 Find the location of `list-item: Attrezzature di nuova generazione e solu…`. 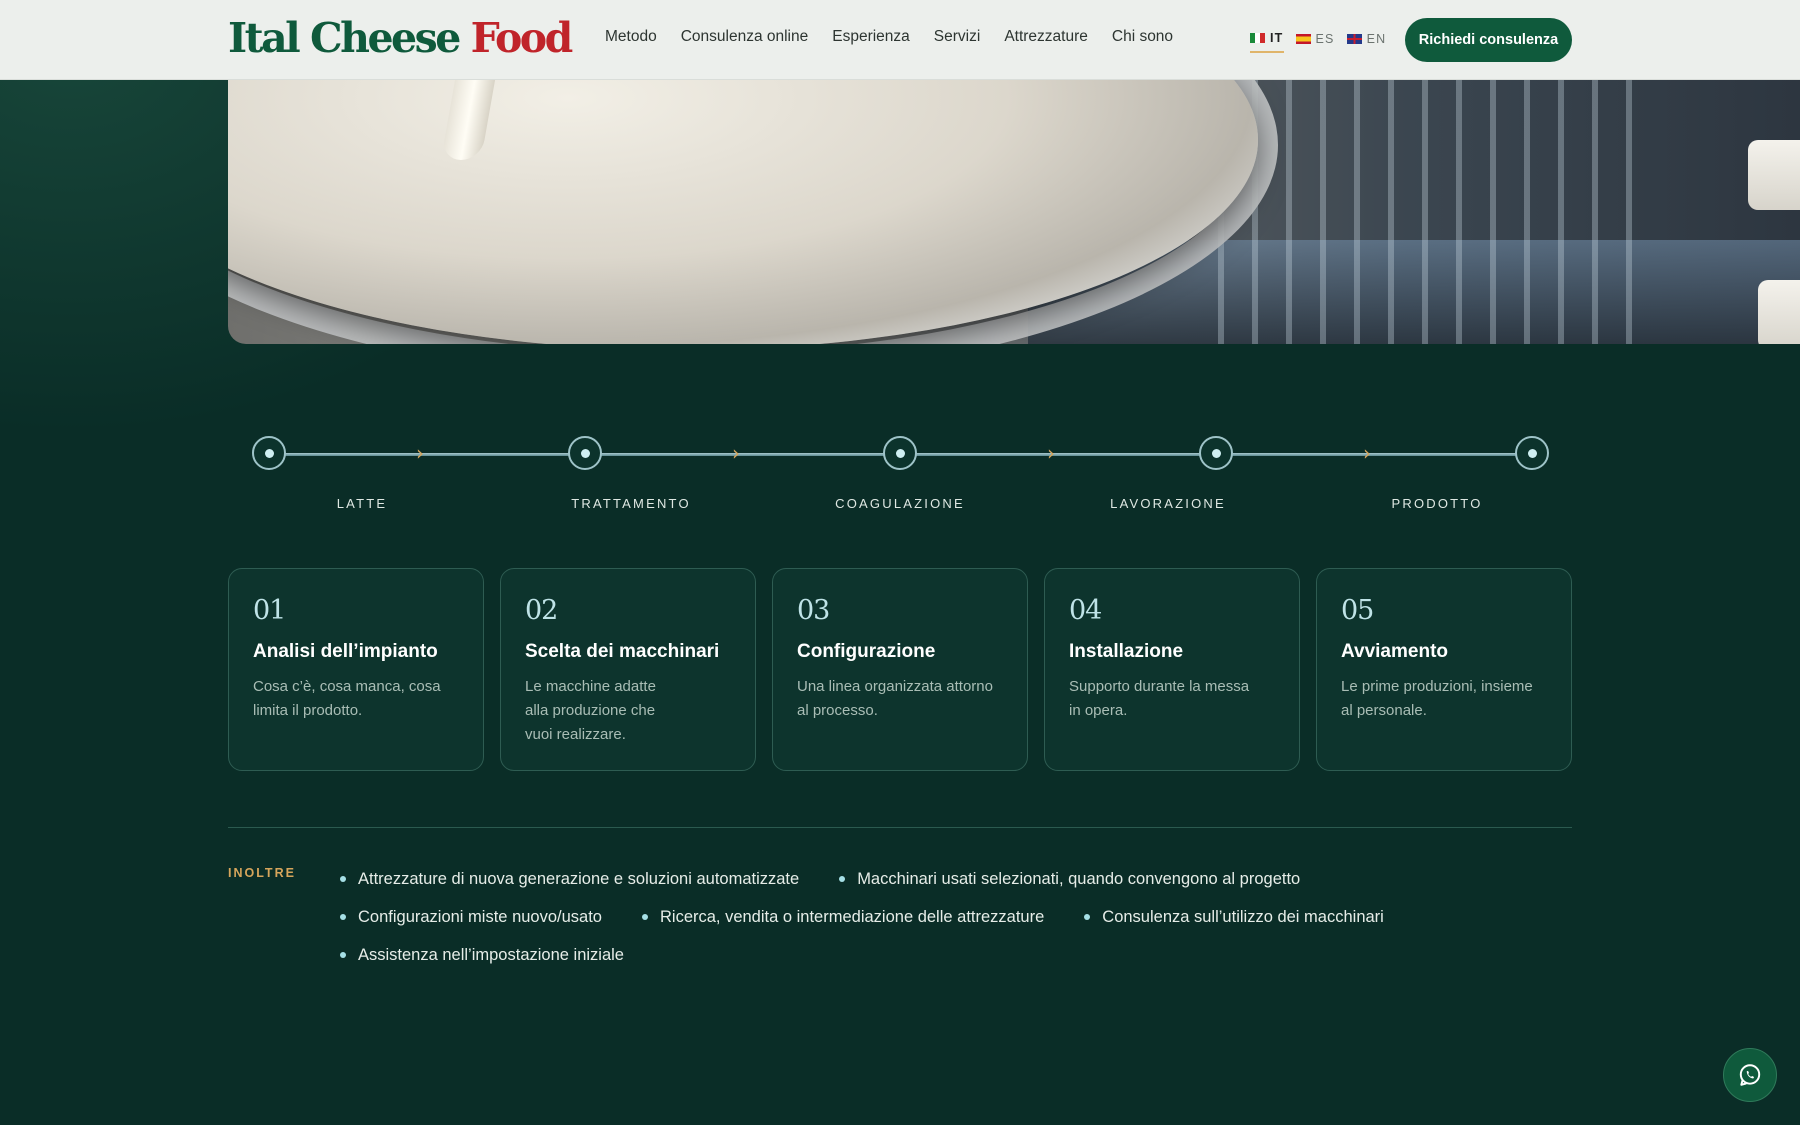

list-item: Attrezzature di nuova generazione e solu… is located at coordinates (569, 879).